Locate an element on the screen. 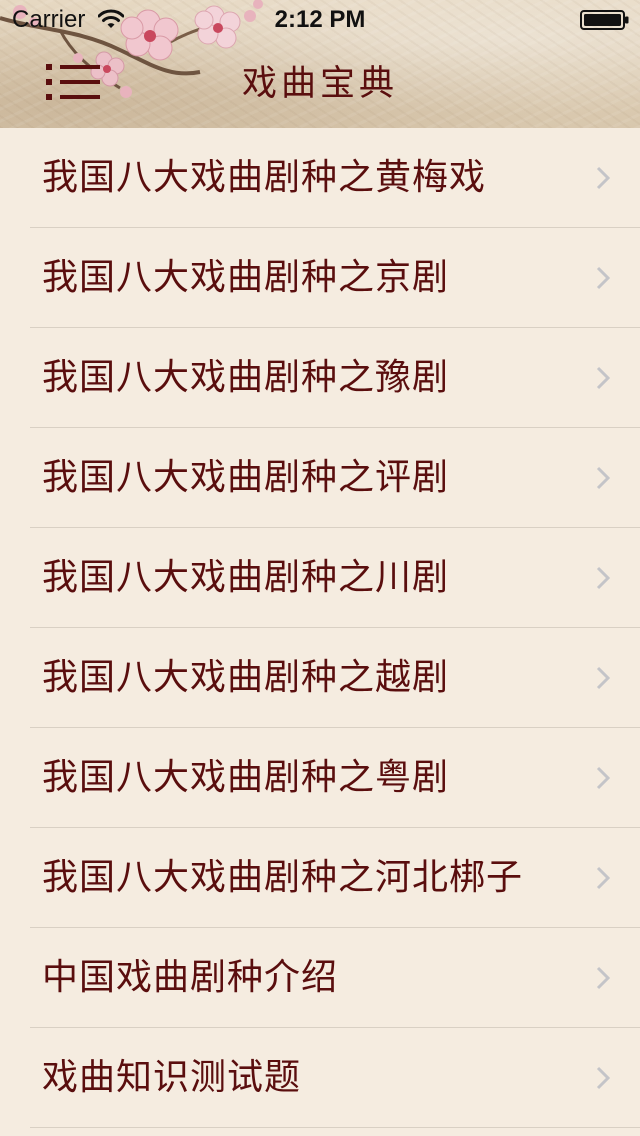 This screenshot has width=640, height=1136. list-item-label: 我国八大戏曲剧种之黄梅戏 is located at coordinates (264, 177).